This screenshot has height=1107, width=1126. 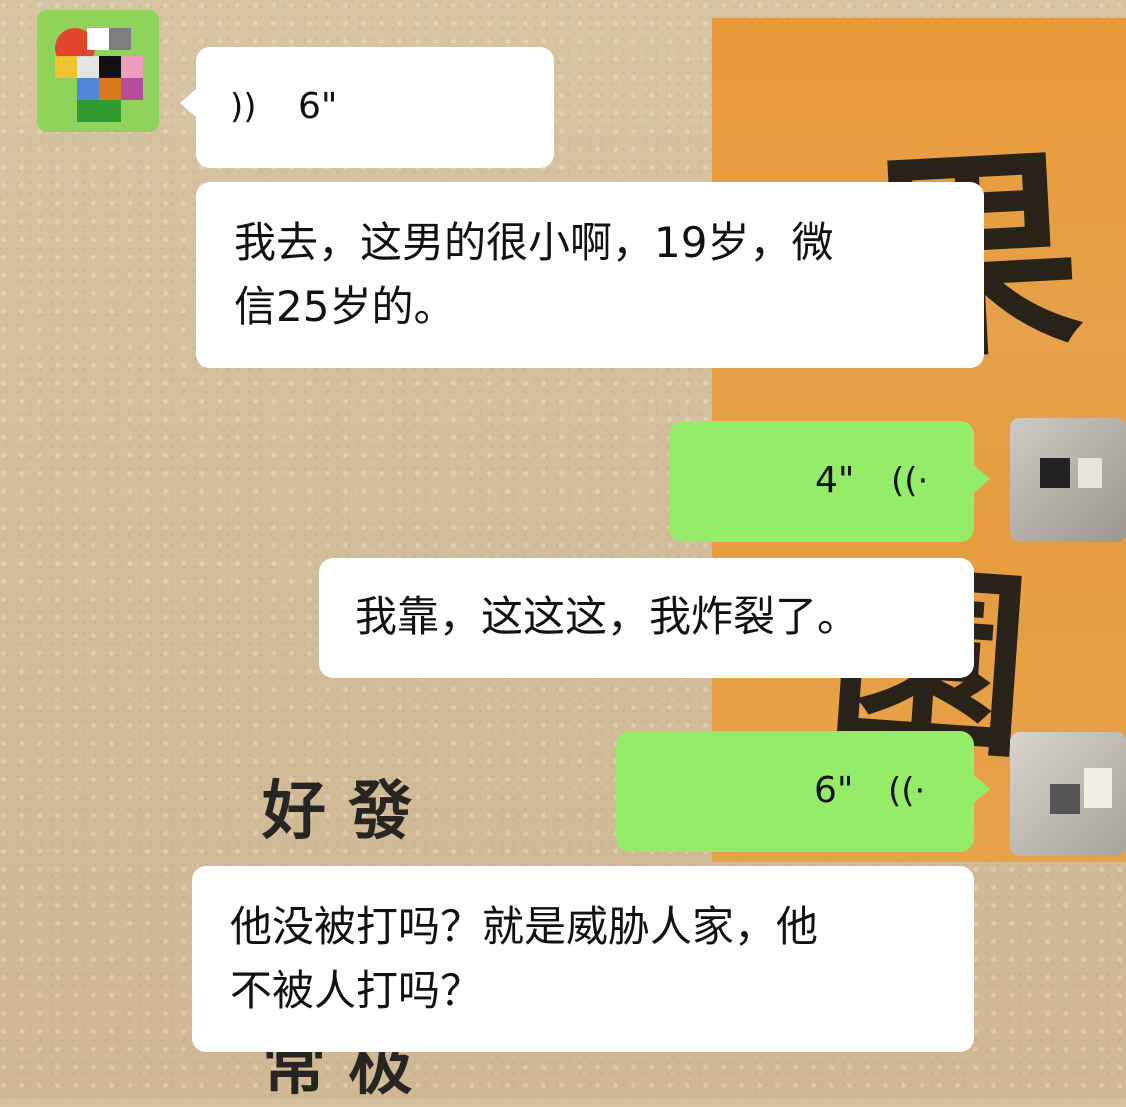 I want to click on message-text-left: 他没被打吗？就是威胁人家，他 不被人打吗？, so click(x=583, y=959).